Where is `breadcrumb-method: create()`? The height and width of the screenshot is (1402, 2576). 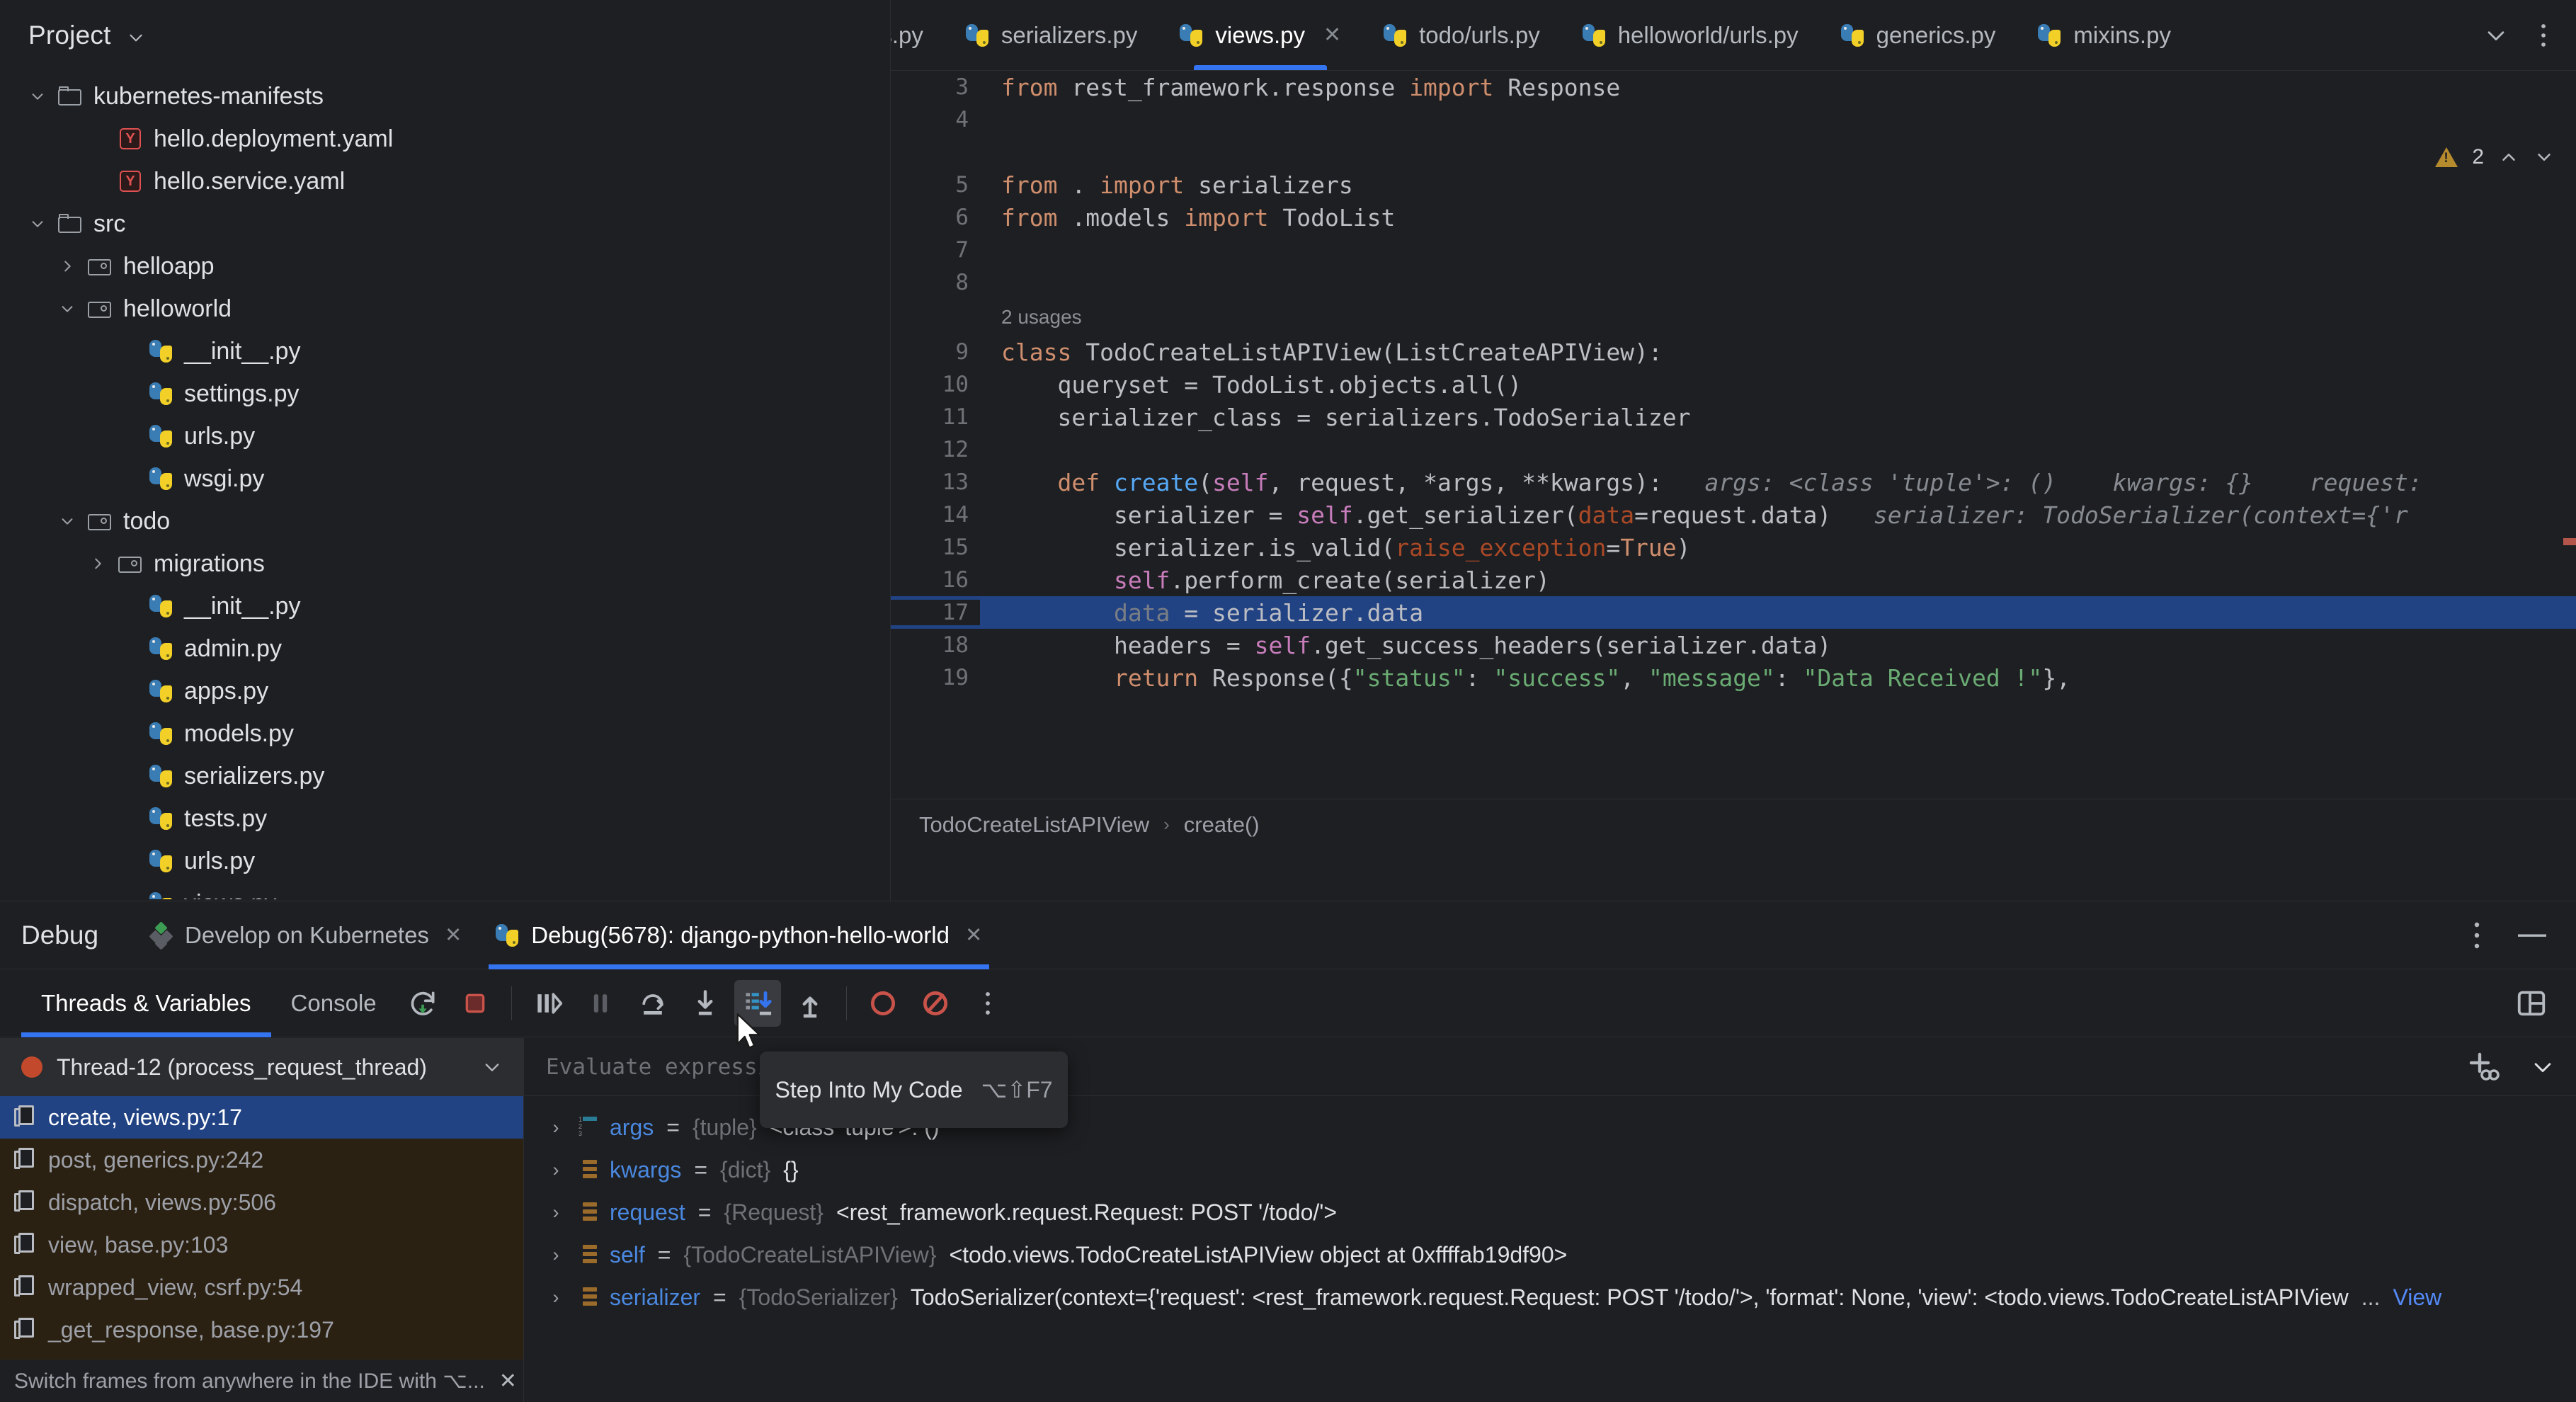 breadcrumb-method: create() is located at coordinates (1222, 825).